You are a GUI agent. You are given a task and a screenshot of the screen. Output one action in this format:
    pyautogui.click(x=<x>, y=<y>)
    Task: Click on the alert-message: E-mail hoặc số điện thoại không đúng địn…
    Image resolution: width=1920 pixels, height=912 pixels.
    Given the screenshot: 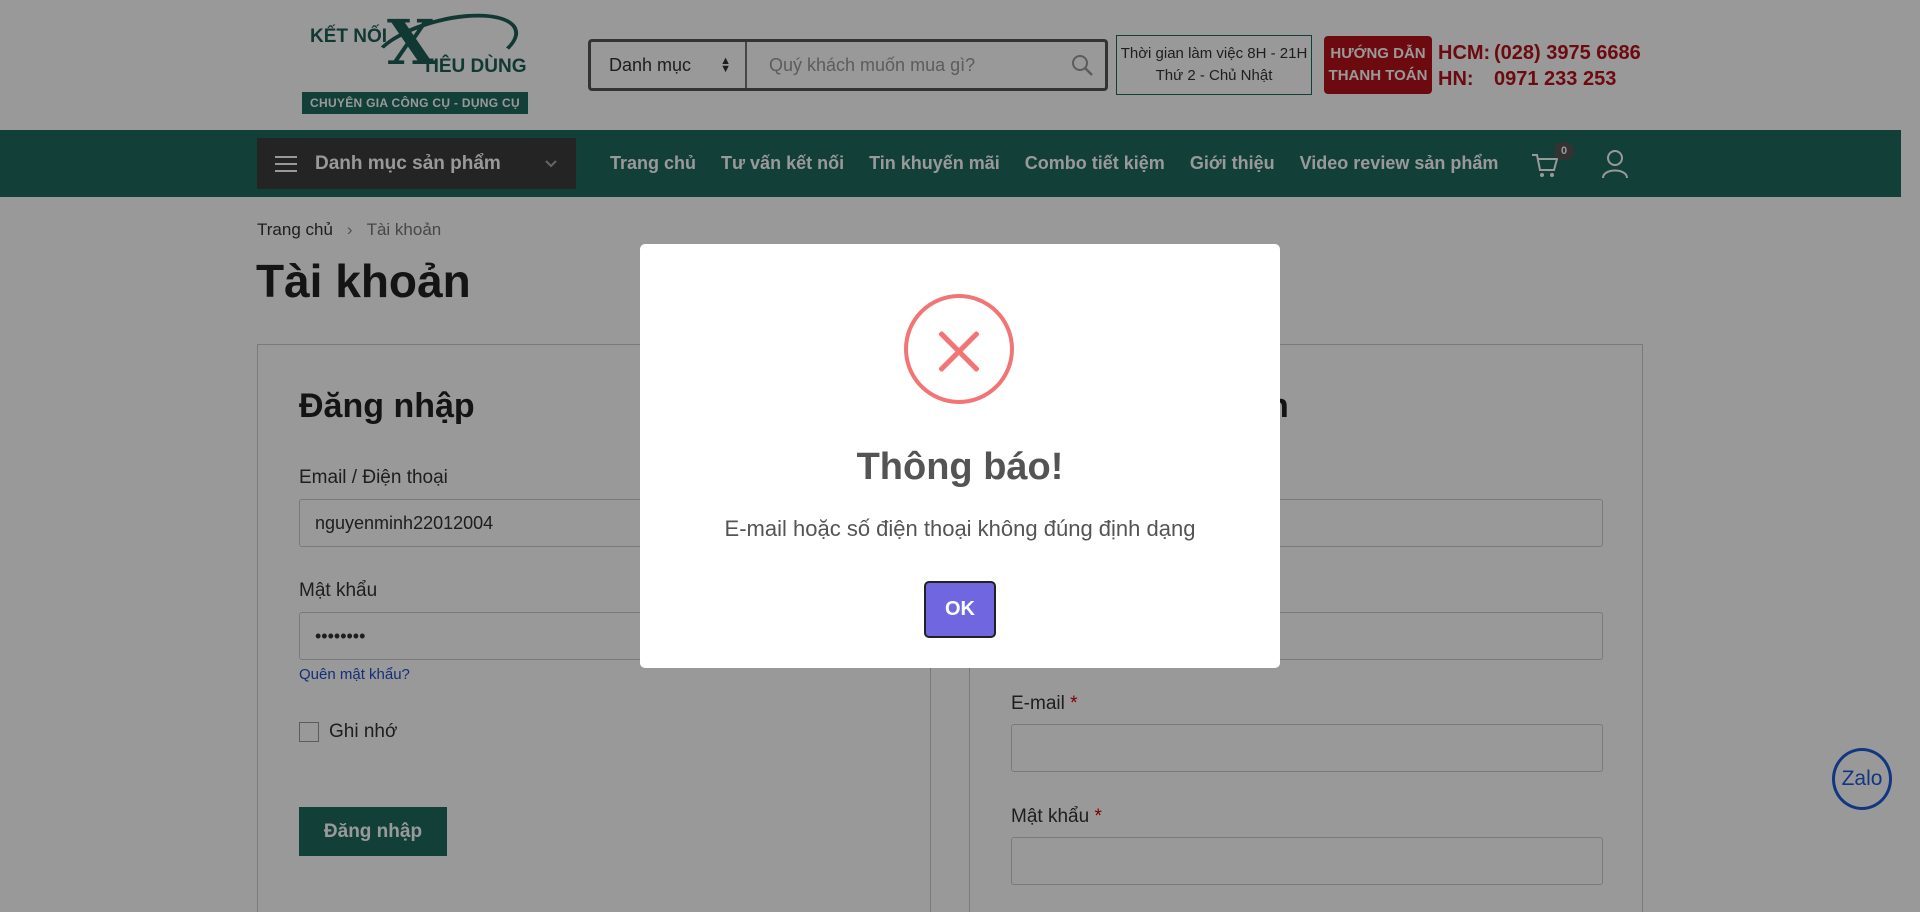 What is the action you would take?
    pyautogui.click(x=960, y=528)
    